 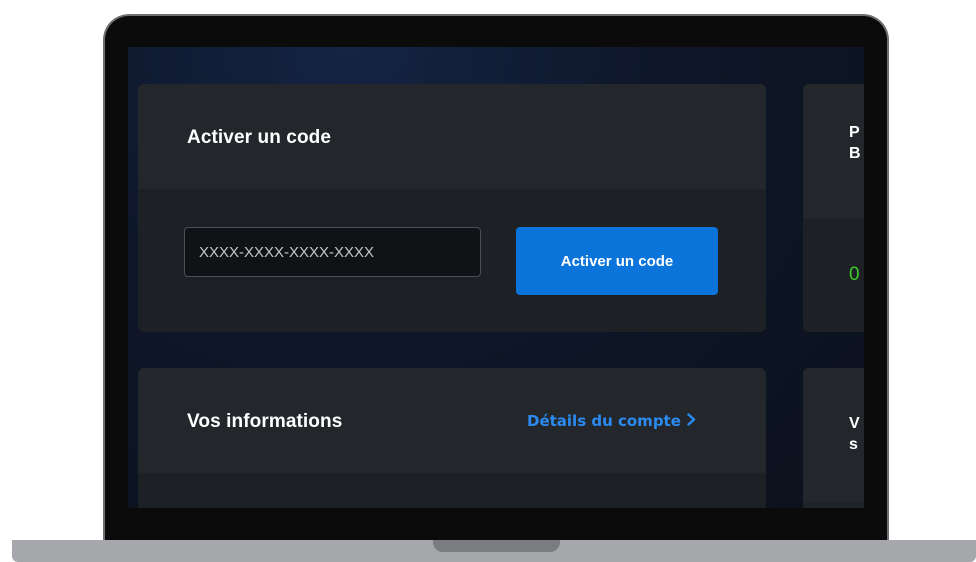 What do you see at coordinates (855, 143) in the screenshot?
I see `balance-card-title: P B` at bounding box center [855, 143].